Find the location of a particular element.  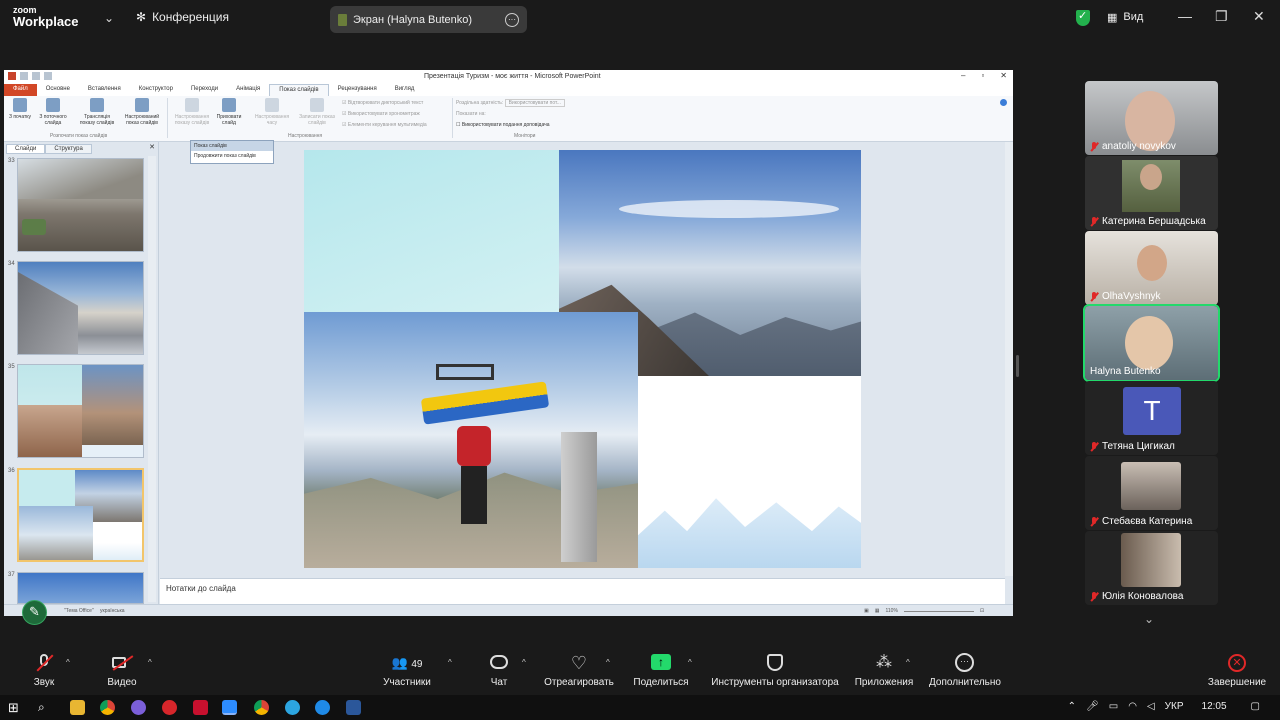

check-timings: ☑ Використовувати хронометраж is located at coordinates (381, 114).